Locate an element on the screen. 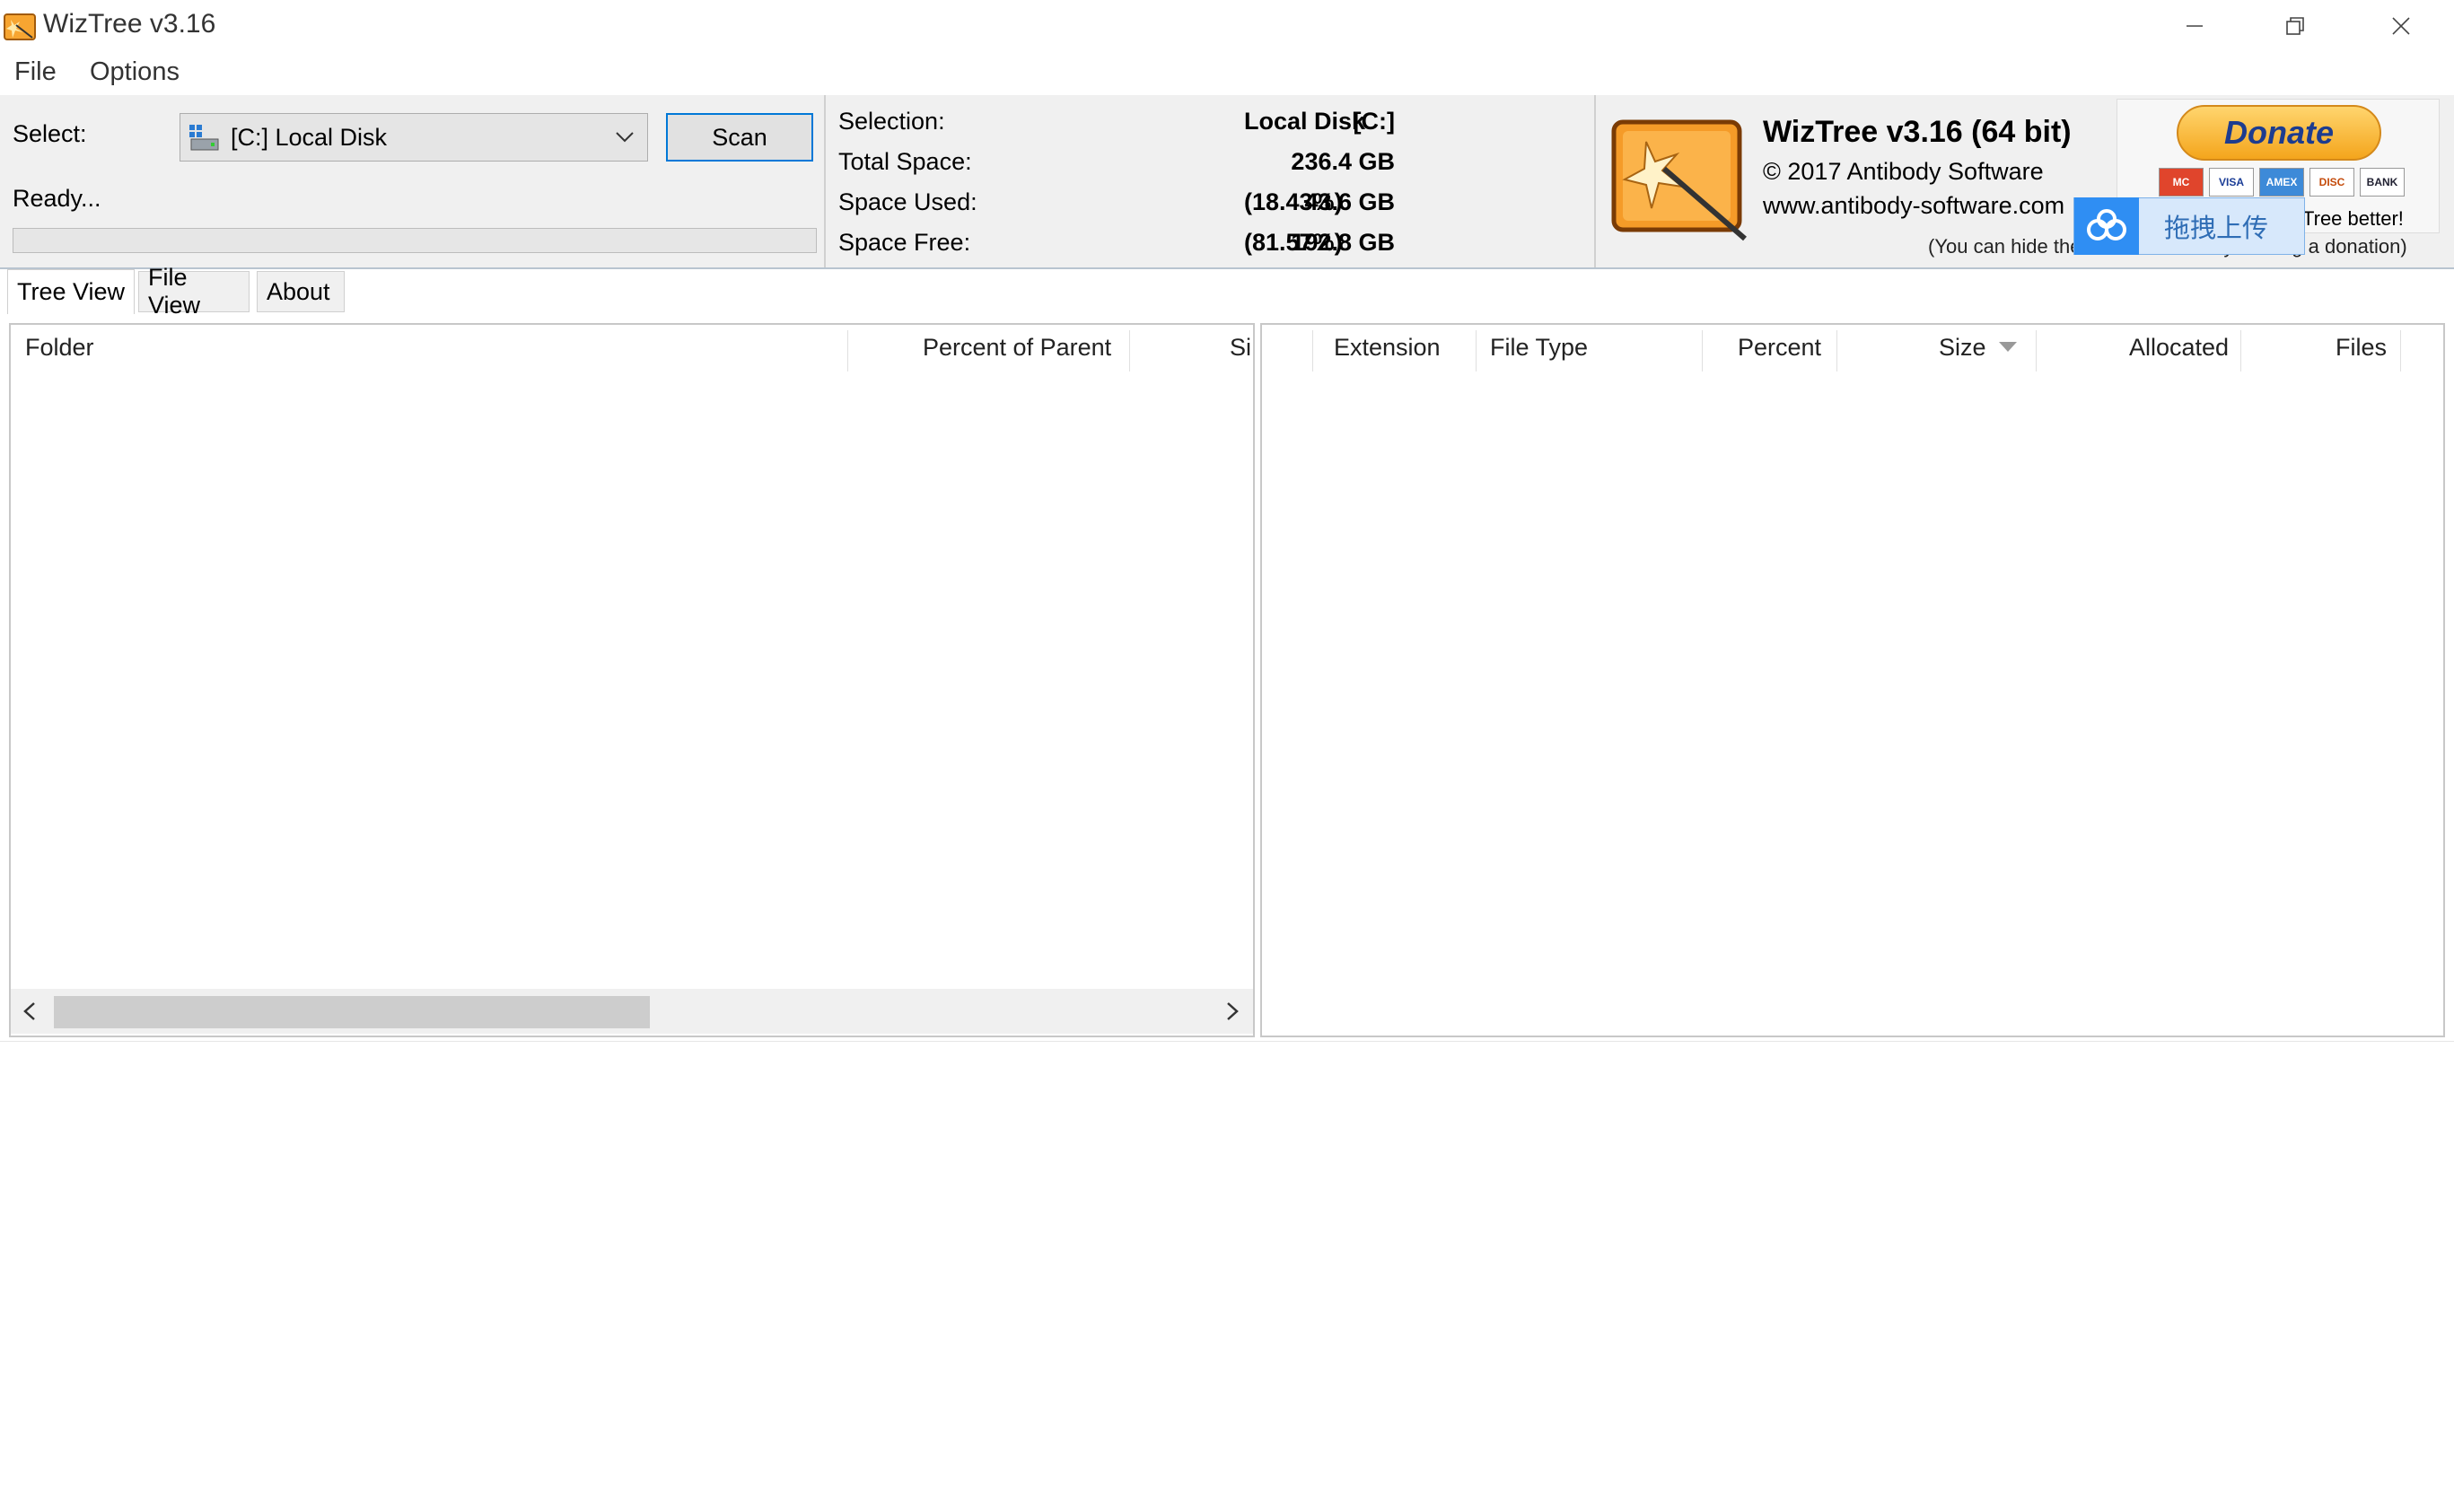  about-copyright: © 2017 Antibody Software is located at coordinates (1904, 171).